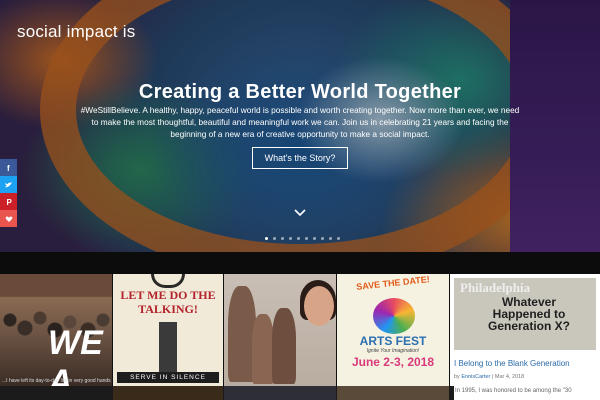  What do you see at coordinates (393, 351) in the screenshot?
I see `arts-fest-tagline: Ignite Your Imagination!` at bounding box center [393, 351].